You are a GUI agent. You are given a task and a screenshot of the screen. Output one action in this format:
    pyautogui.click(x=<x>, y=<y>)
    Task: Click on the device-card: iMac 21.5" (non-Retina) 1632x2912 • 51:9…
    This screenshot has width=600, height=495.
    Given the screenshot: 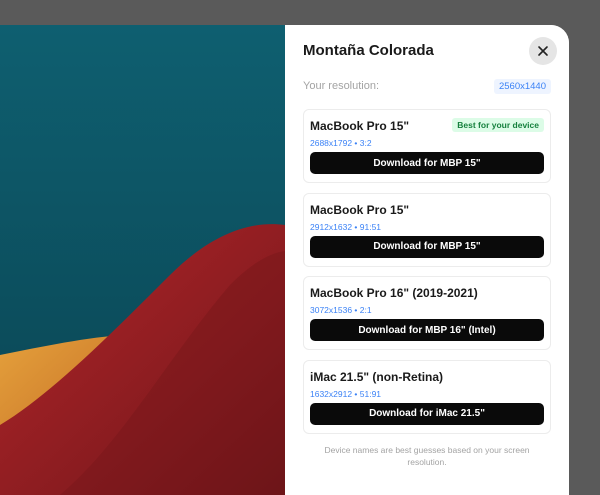 What is the action you would take?
    pyautogui.click(x=427, y=396)
    